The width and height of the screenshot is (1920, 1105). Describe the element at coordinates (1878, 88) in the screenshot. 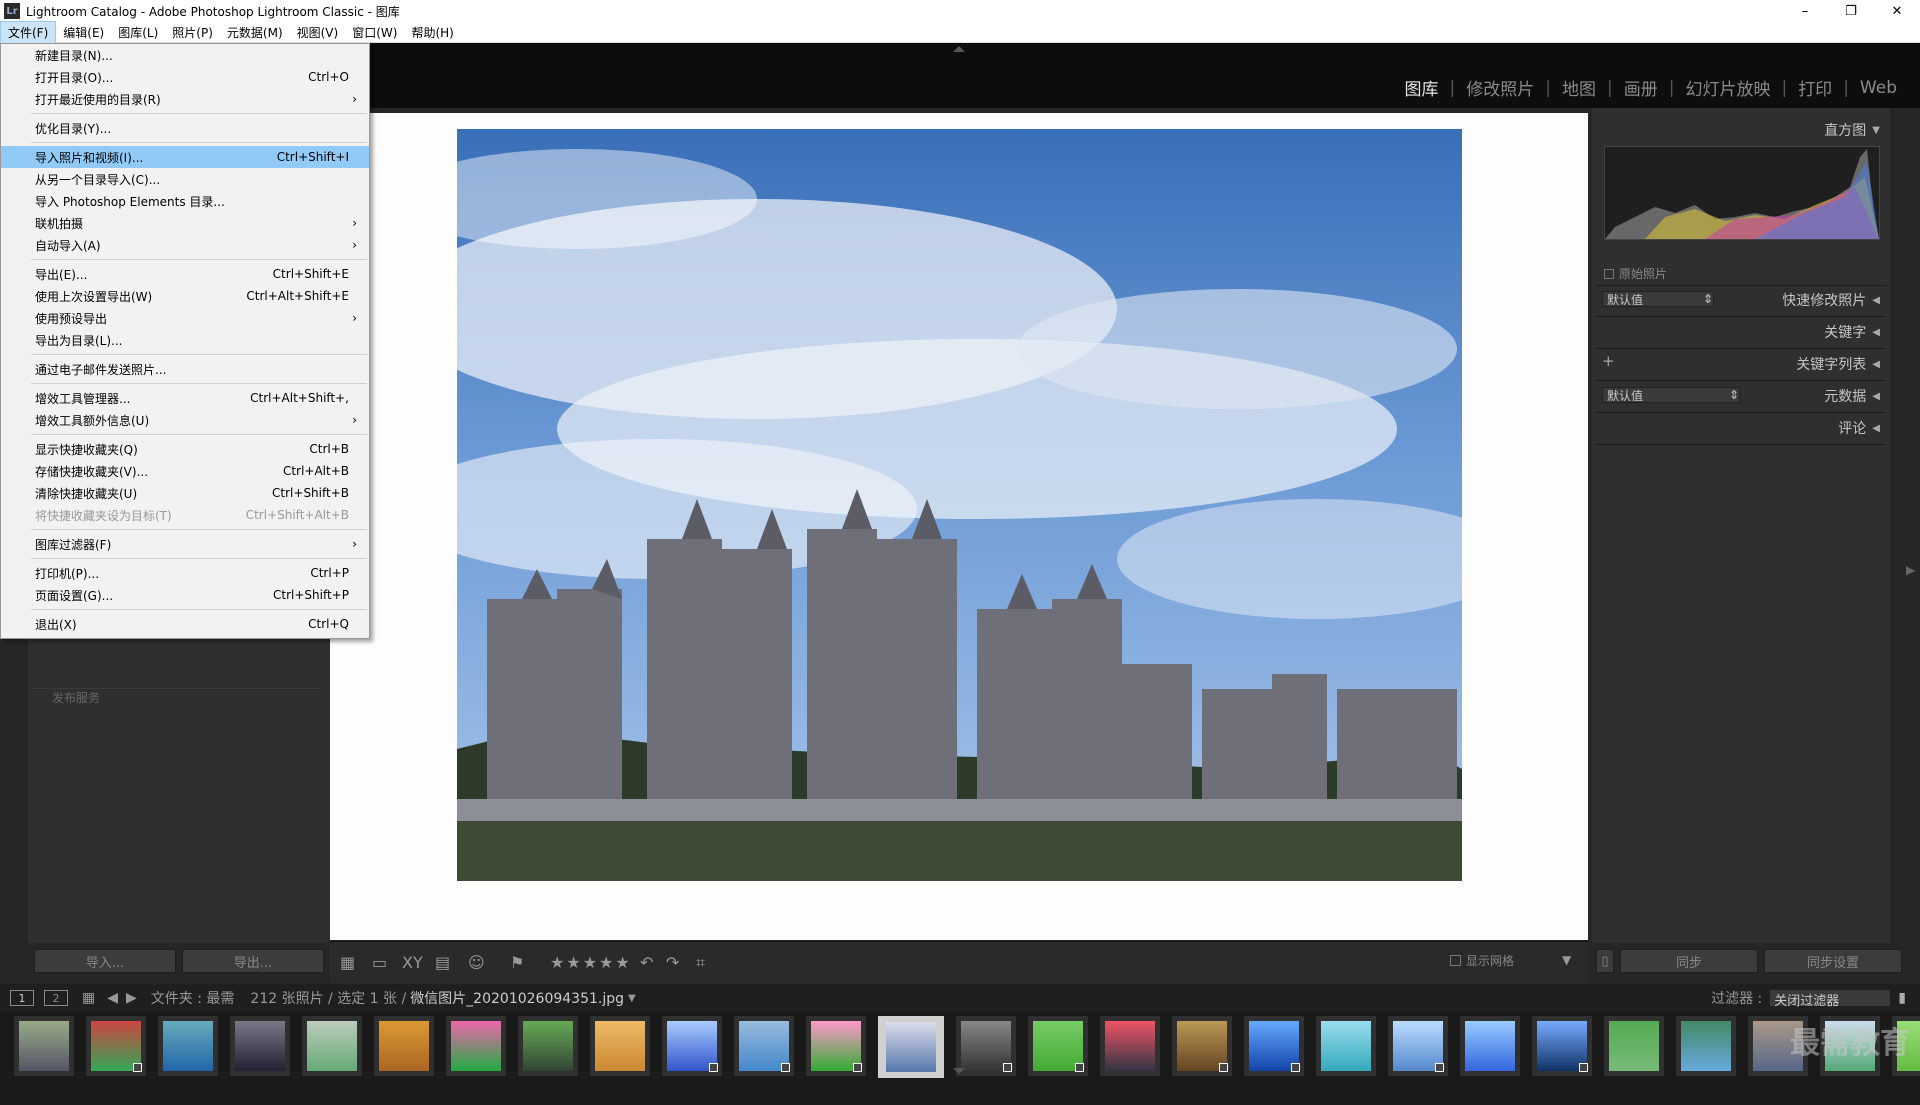

I see `module-tab: Web` at that location.